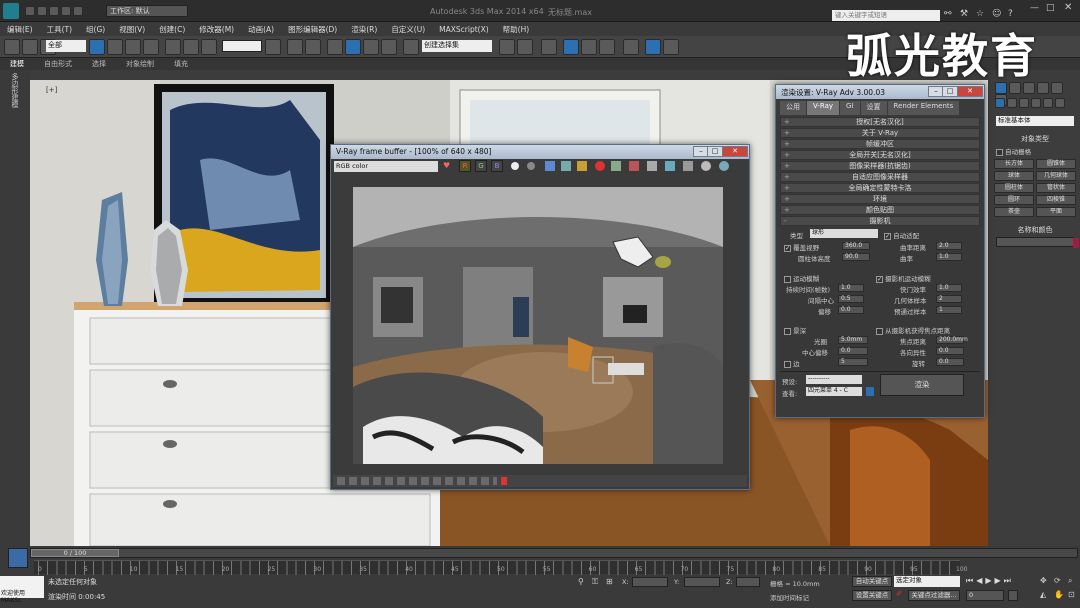 This screenshot has width=1080, height=608. Describe the element at coordinates (1050, 8) in the screenshot. I see `maximize-icon: □` at that location.